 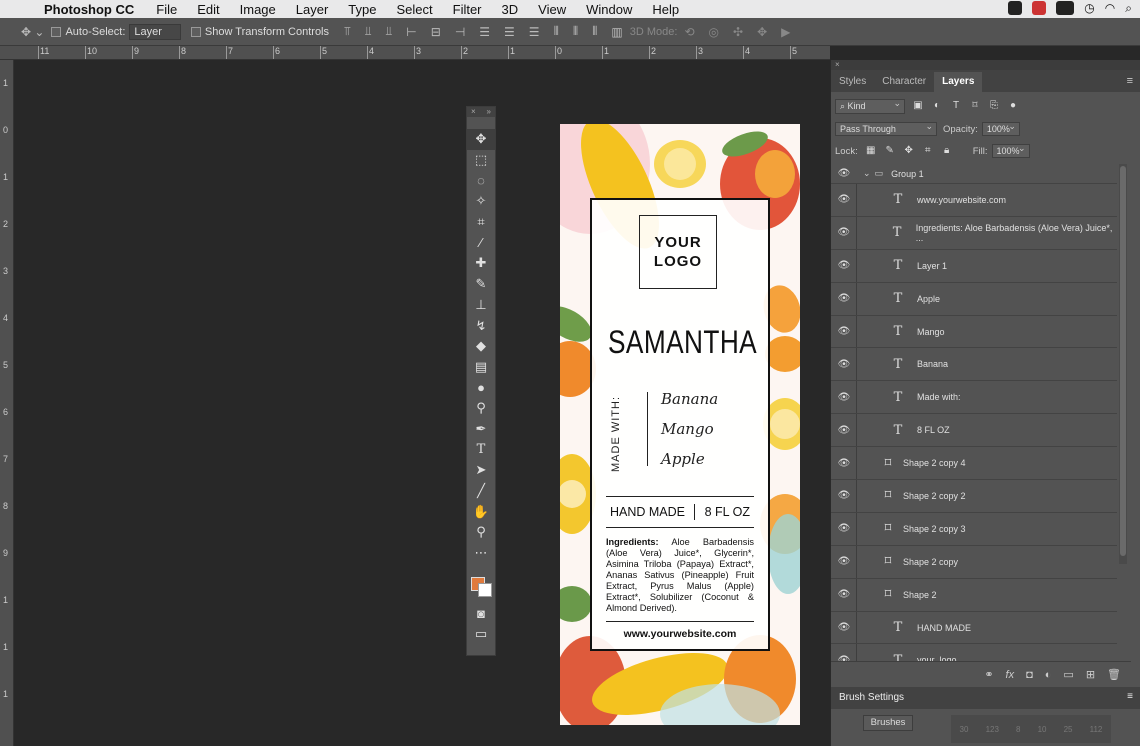 I want to click on brush-panel-menu-icon: ≡, so click(x=1130, y=696).